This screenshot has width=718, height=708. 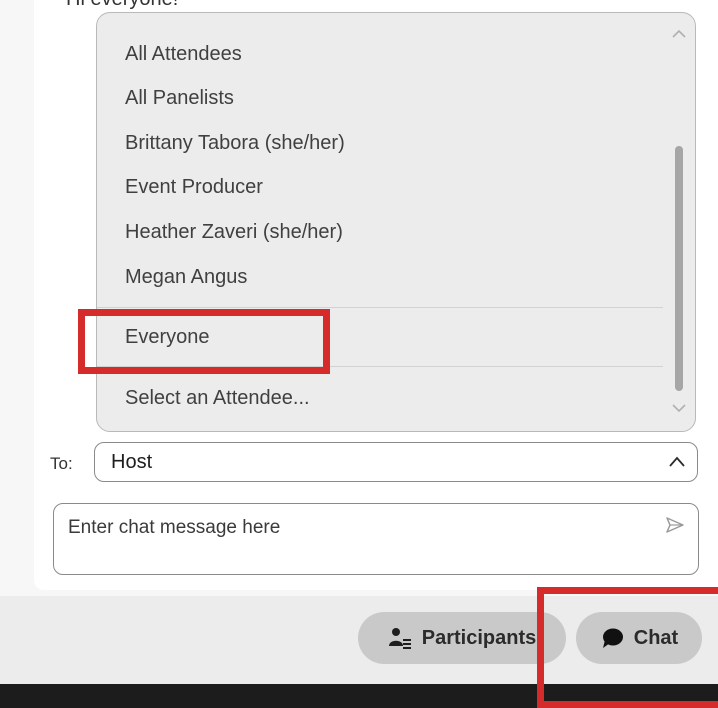 I want to click on bottom-edge-strip, so click(x=359, y=696).